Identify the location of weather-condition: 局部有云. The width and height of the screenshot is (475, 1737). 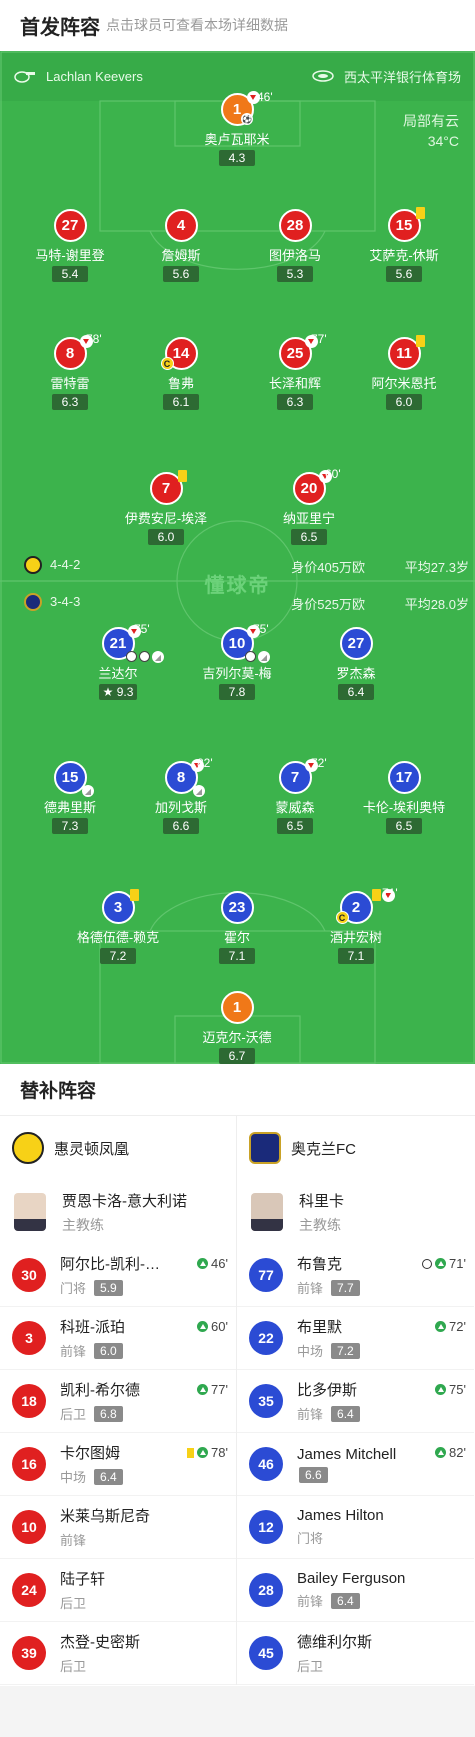
(431, 121).